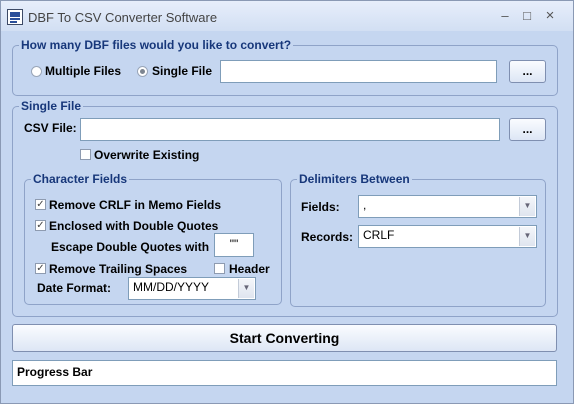 The width and height of the screenshot is (574, 404). I want to click on records-delimiter-value: CRLF, so click(379, 235).